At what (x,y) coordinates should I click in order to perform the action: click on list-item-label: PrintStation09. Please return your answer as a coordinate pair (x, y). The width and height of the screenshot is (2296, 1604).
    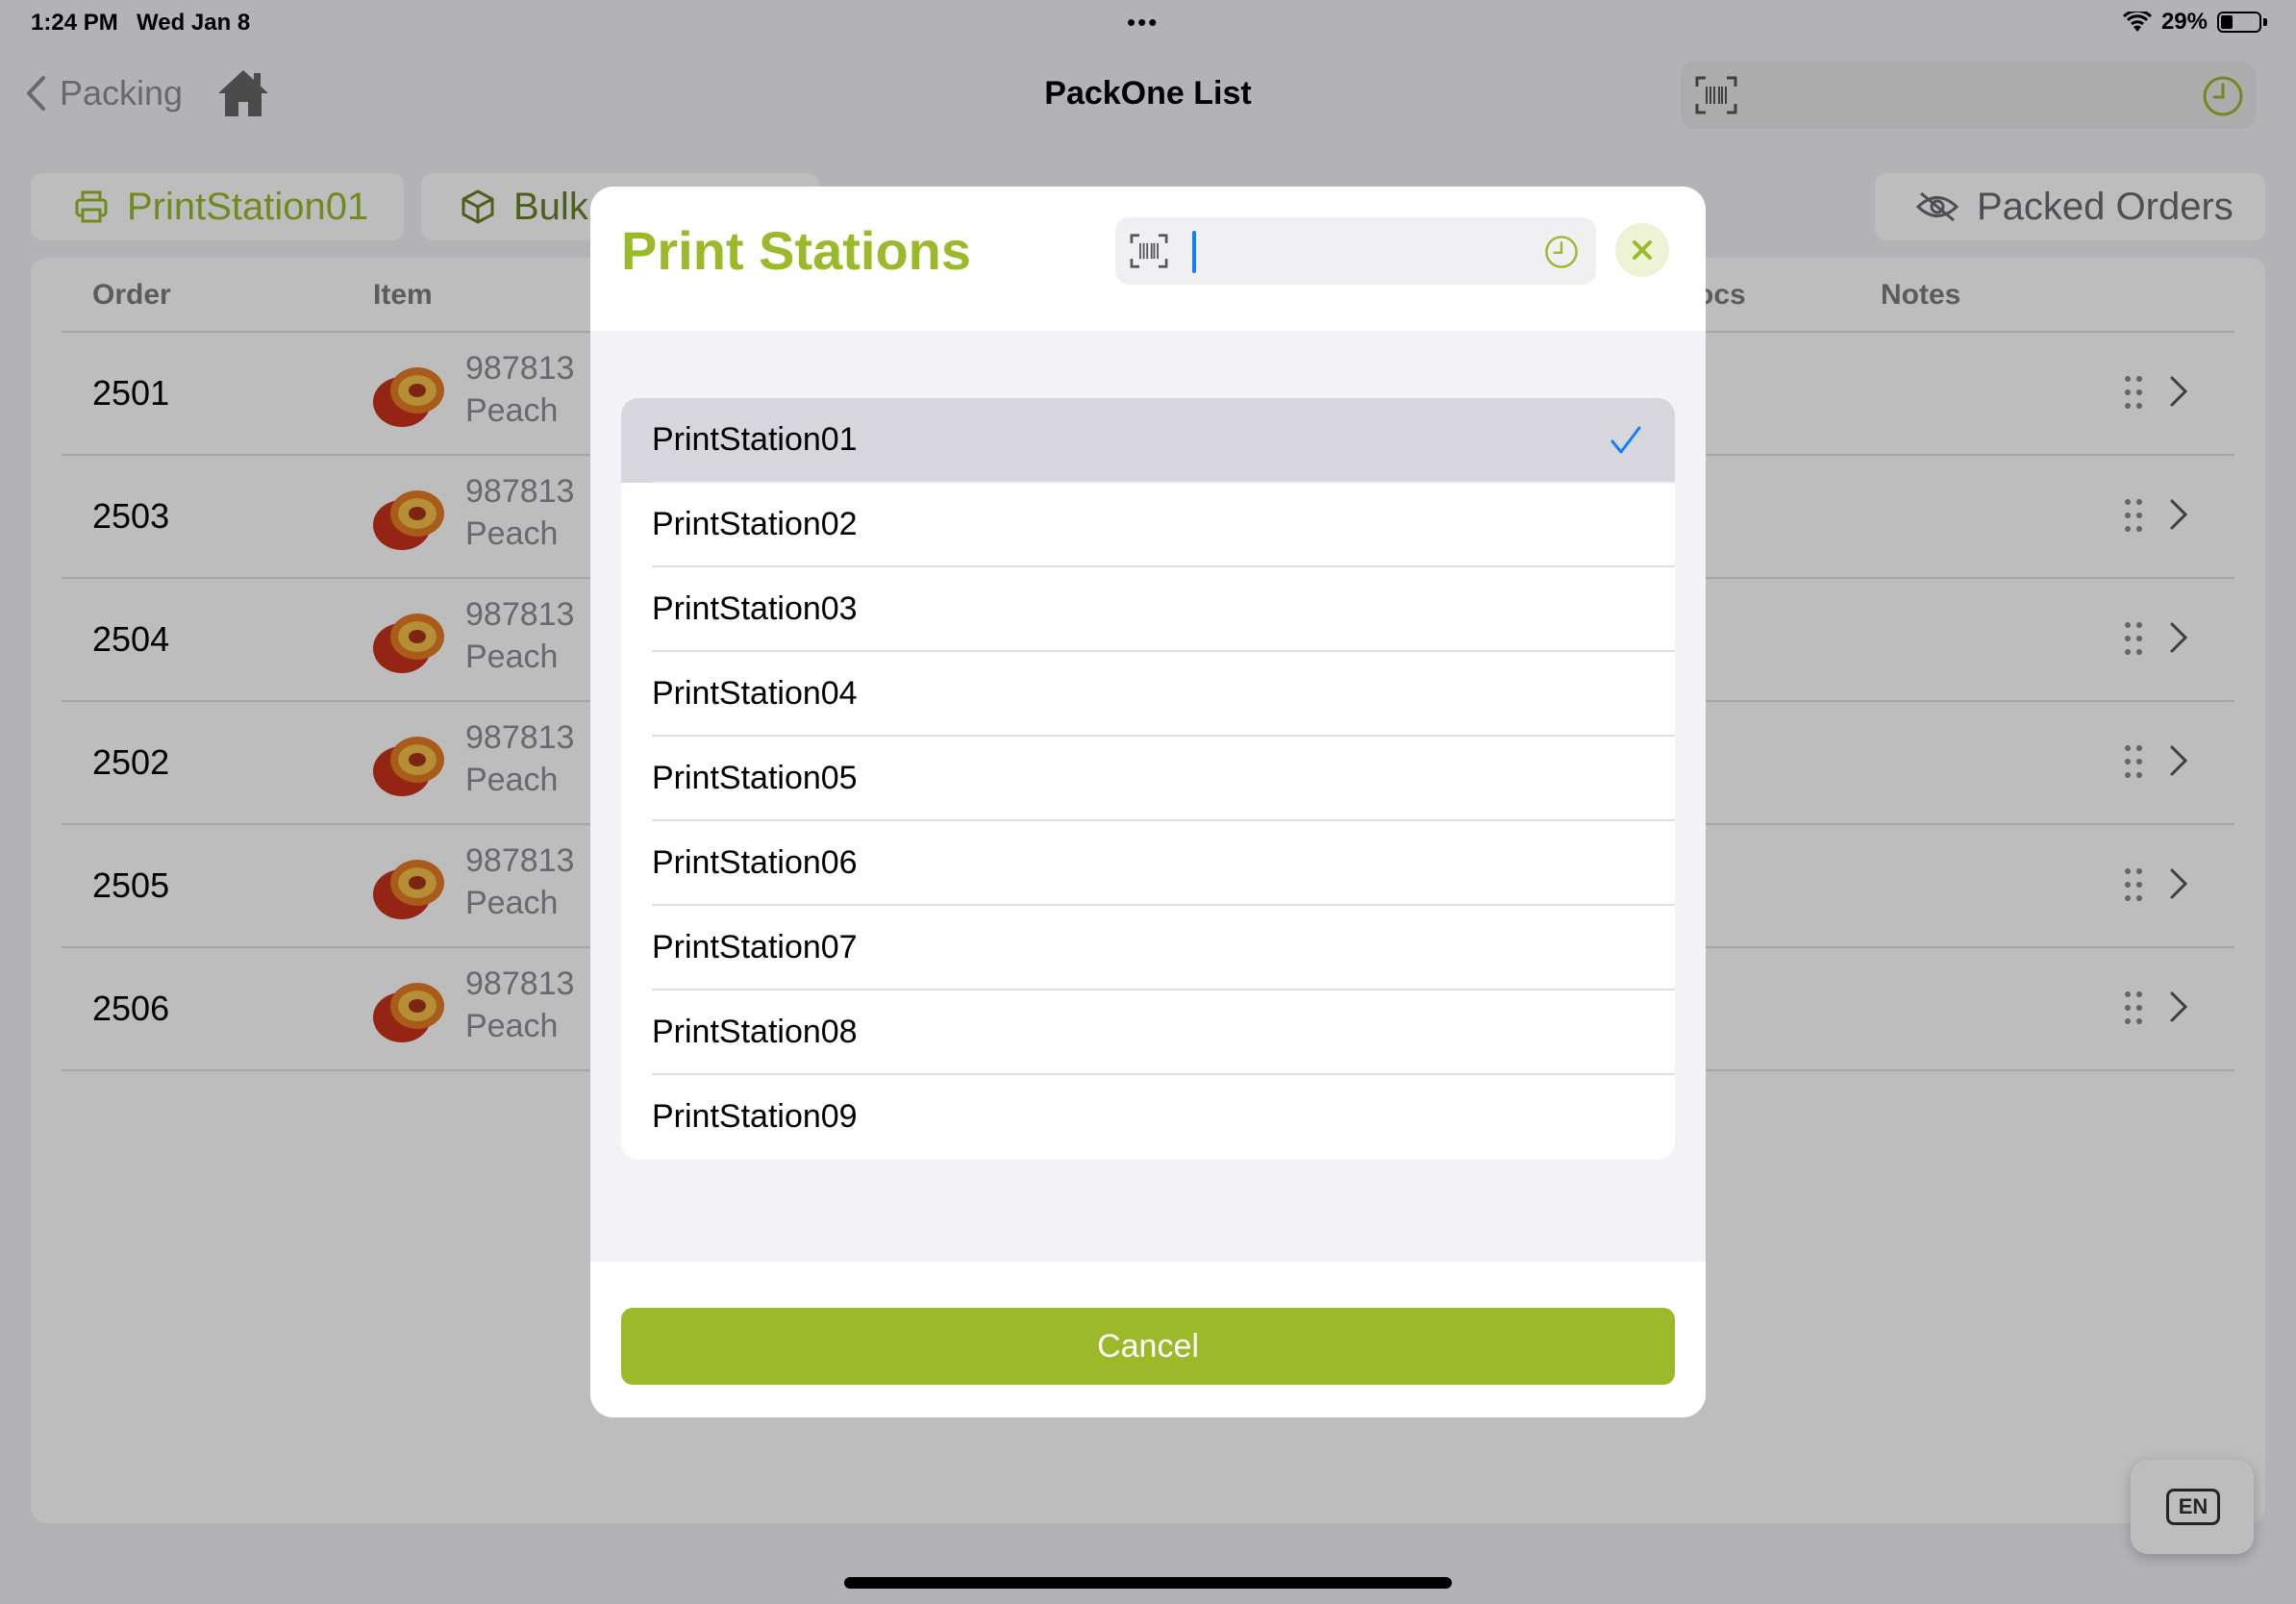
    Looking at the image, I should click on (755, 1116).